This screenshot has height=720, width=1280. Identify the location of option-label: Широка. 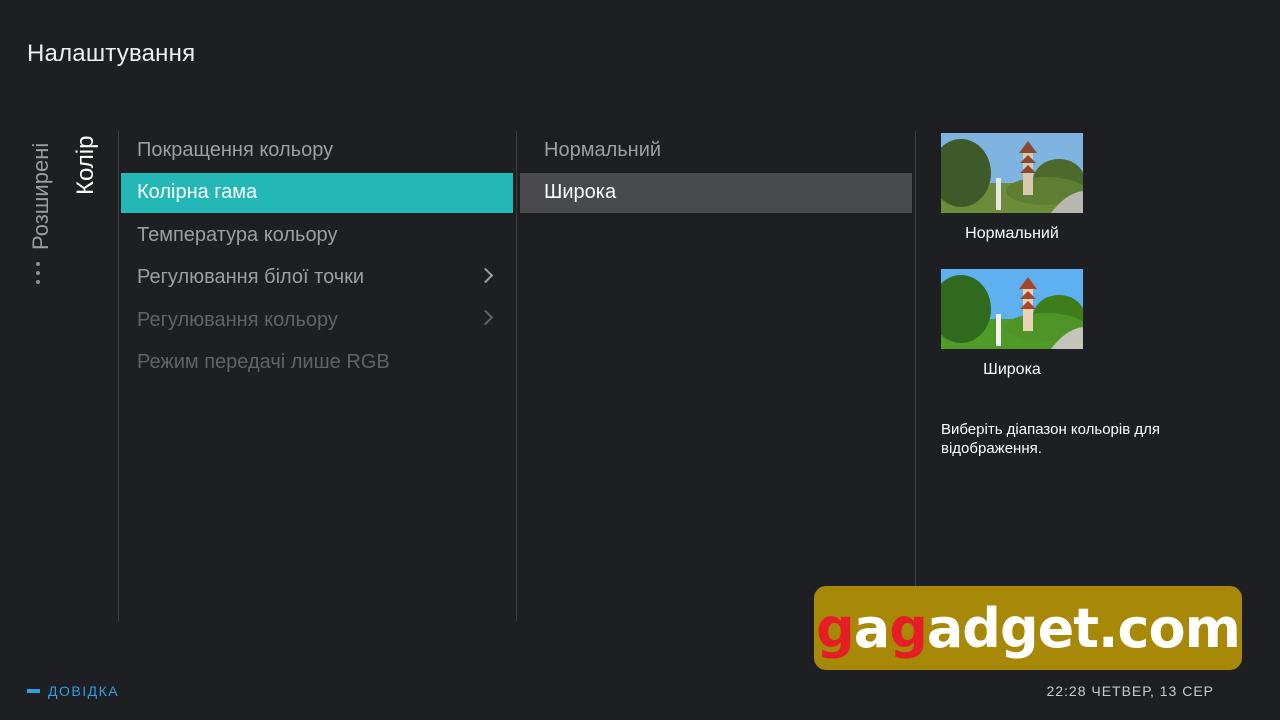
(580, 192).